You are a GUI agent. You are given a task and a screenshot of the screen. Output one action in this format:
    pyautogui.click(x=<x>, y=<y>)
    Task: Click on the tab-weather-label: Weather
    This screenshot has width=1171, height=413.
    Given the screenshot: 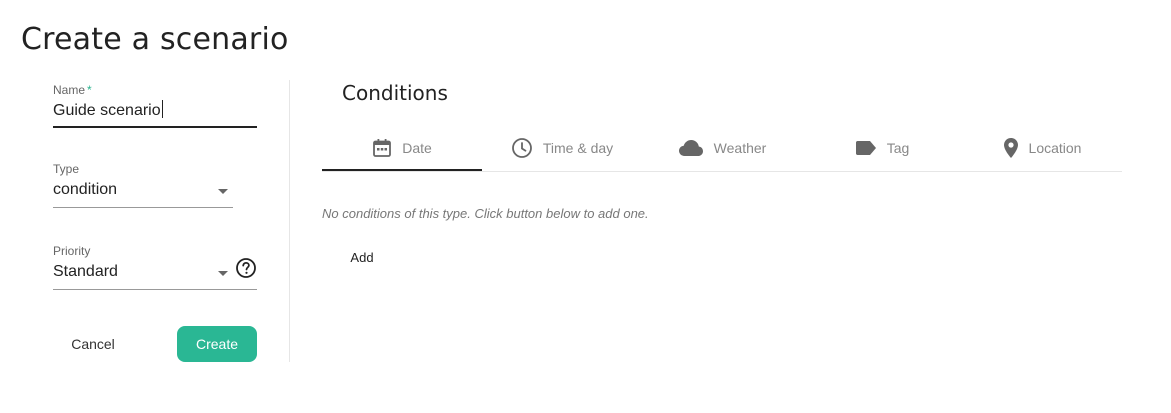 What is the action you would take?
    pyautogui.click(x=740, y=148)
    